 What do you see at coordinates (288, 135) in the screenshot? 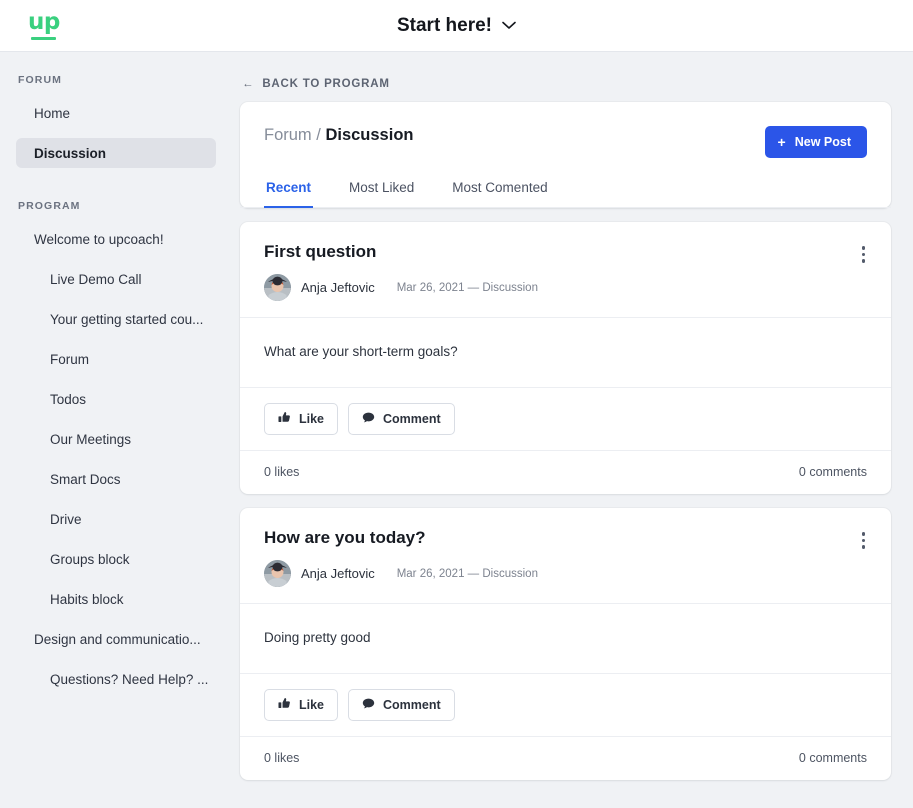
I see `breadcrumb-parent: Forum` at bounding box center [288, 135].